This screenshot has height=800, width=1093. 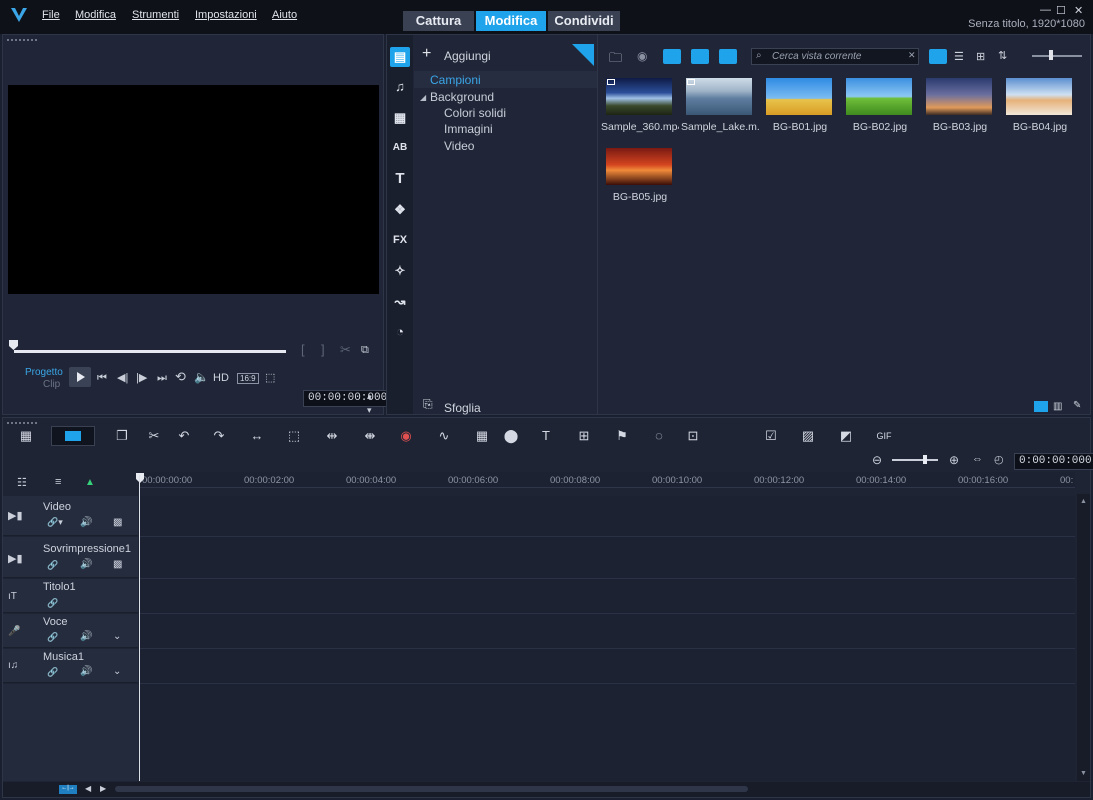 I want to click on thumbnail-view-icon, so click(x=938, y=56).